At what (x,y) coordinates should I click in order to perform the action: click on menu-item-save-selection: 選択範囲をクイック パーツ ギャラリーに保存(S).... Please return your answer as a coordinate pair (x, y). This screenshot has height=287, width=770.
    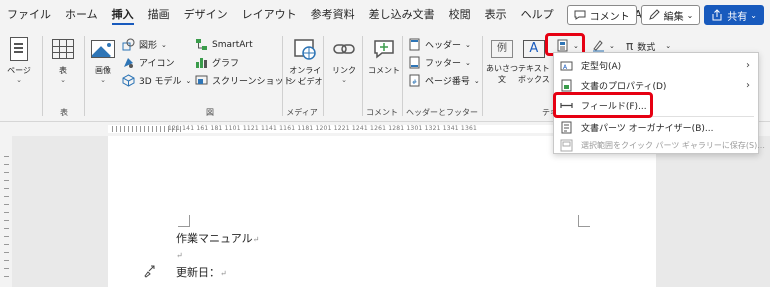
    Looking at the image, I should click on (659, 145).